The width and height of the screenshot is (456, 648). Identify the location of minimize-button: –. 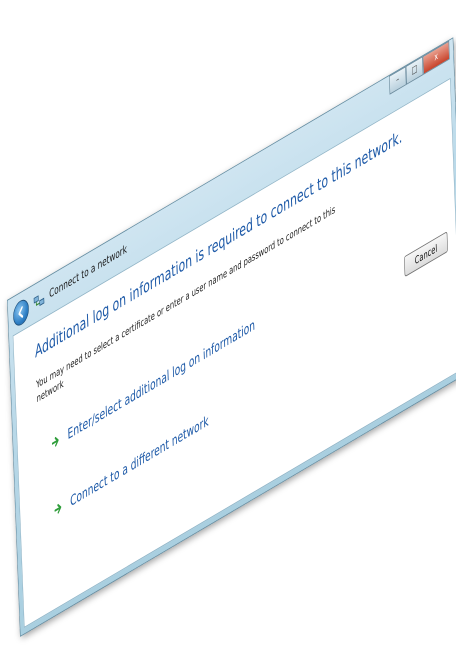
(397, 80).